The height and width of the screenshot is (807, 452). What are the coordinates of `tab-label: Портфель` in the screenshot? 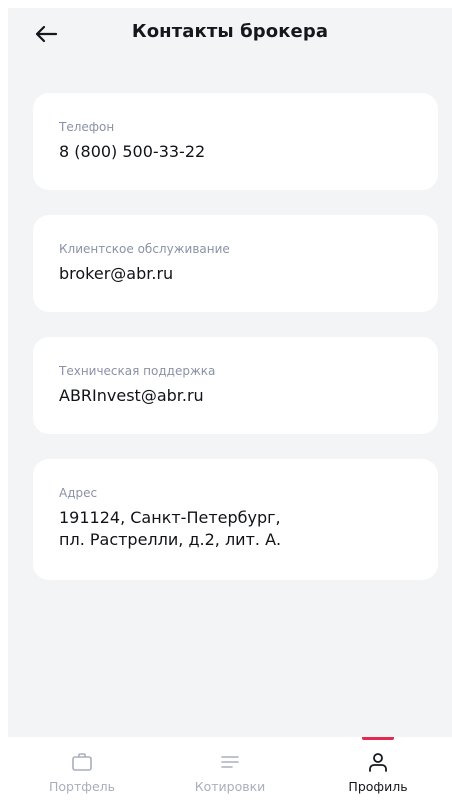 It's located at (82, 786).